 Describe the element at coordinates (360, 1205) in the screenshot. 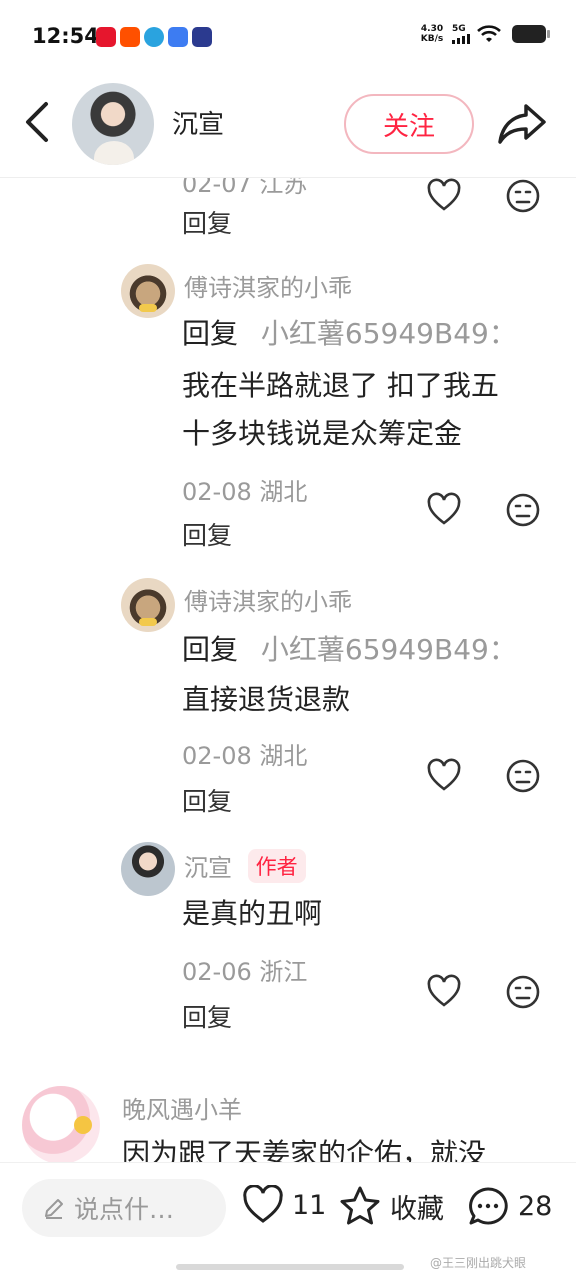

I see `star-icon` at that location.